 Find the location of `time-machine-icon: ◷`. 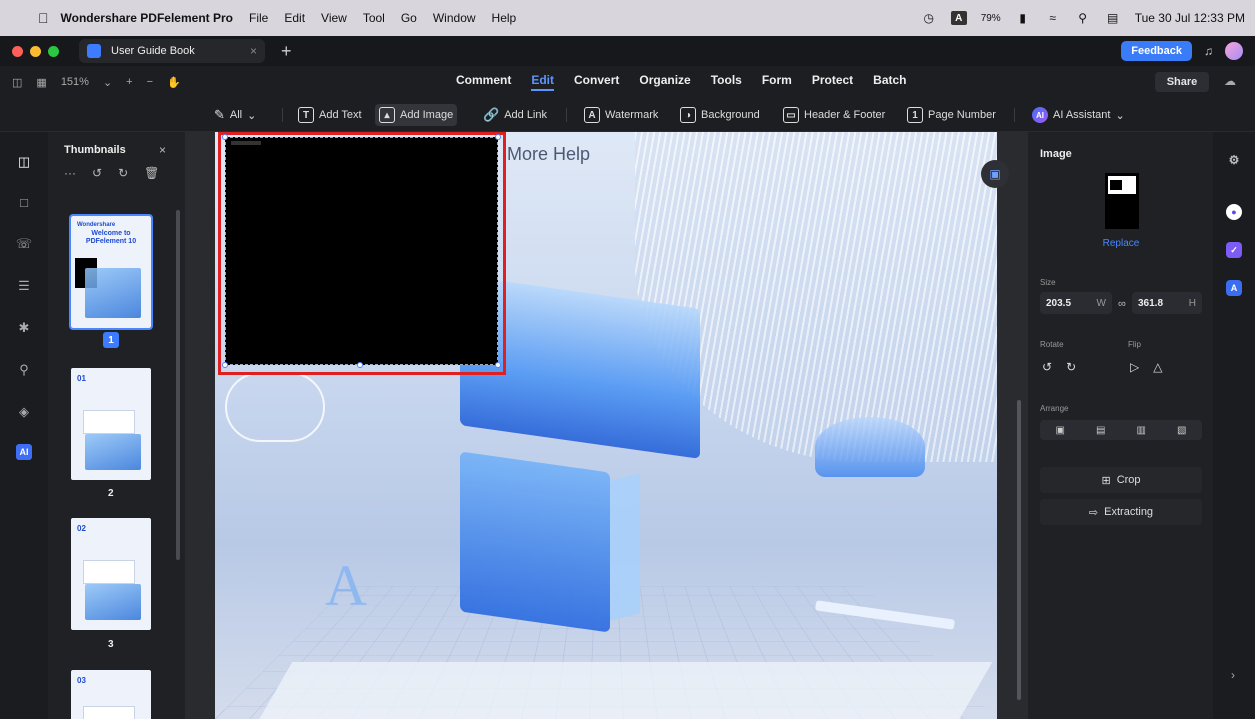

time-machine-icon: ◷ is located at coordinates (929, 18).